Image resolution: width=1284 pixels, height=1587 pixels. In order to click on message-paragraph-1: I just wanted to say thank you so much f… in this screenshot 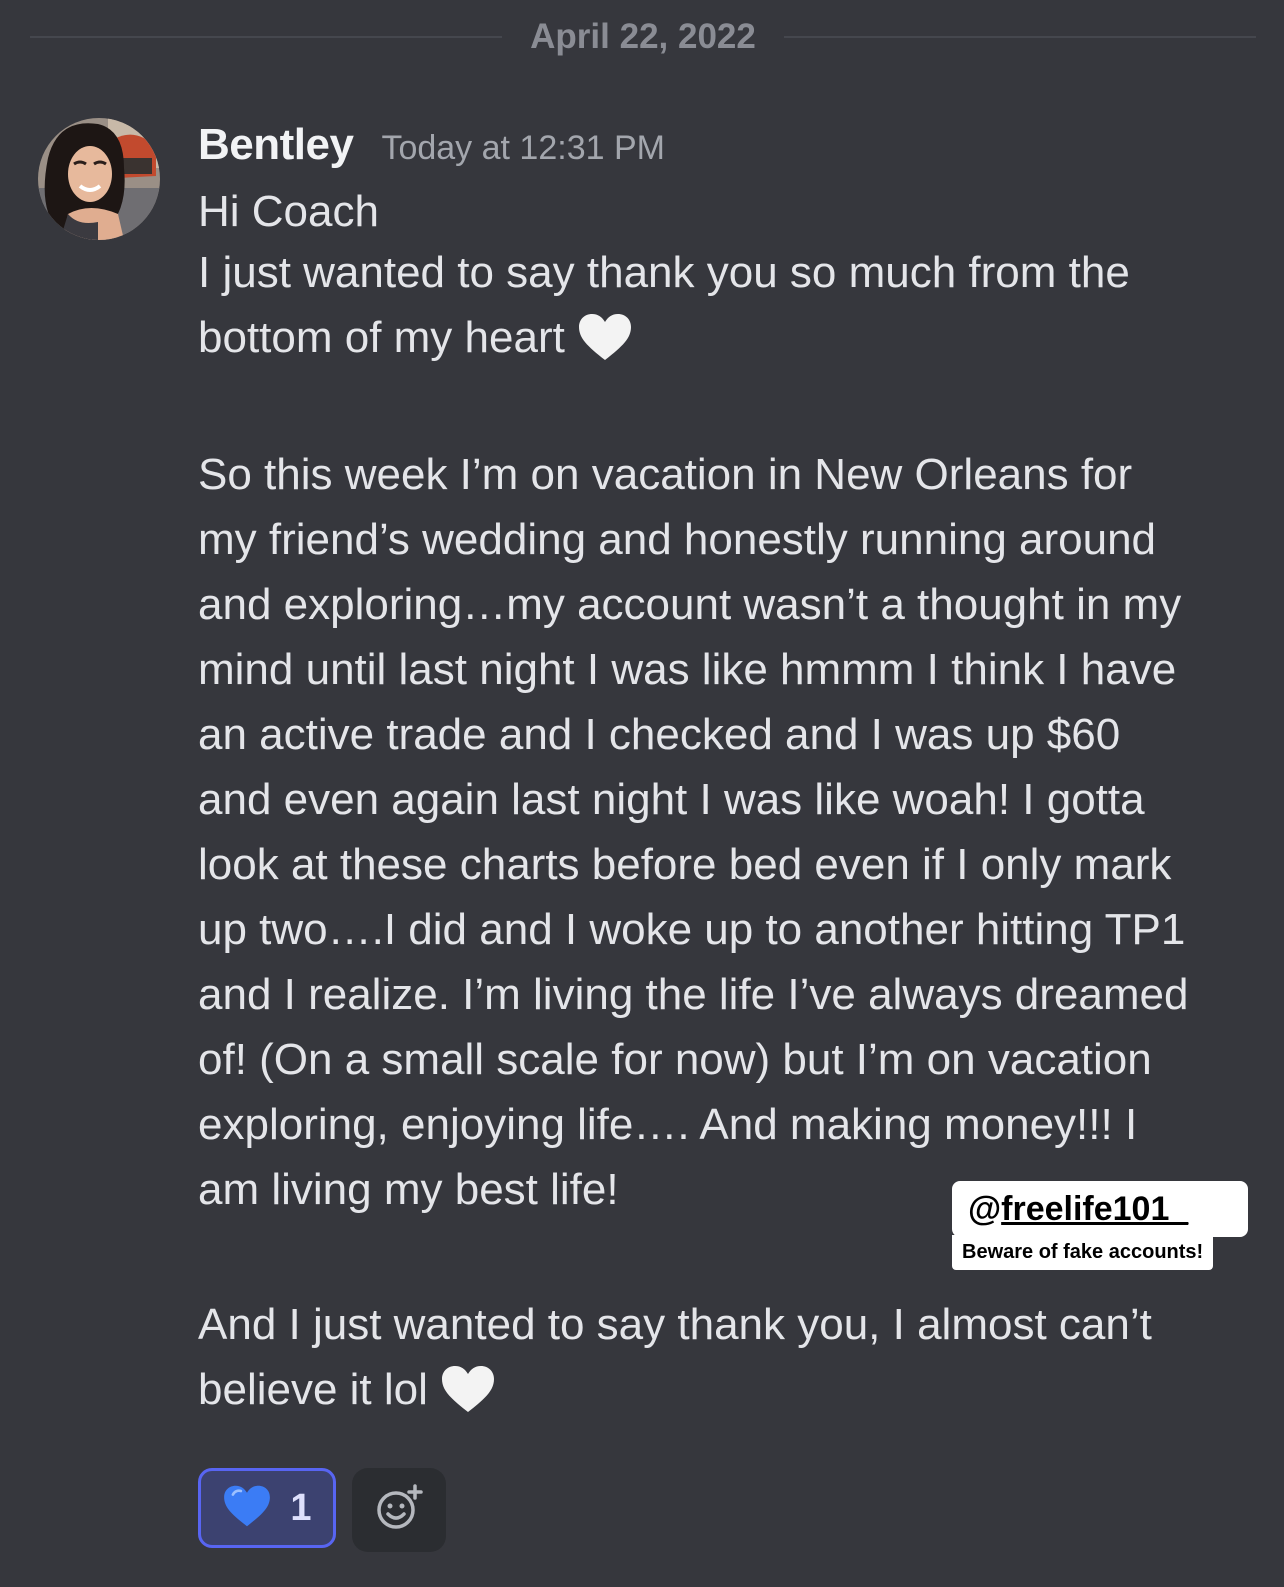, I will do `click(723, 305)`.